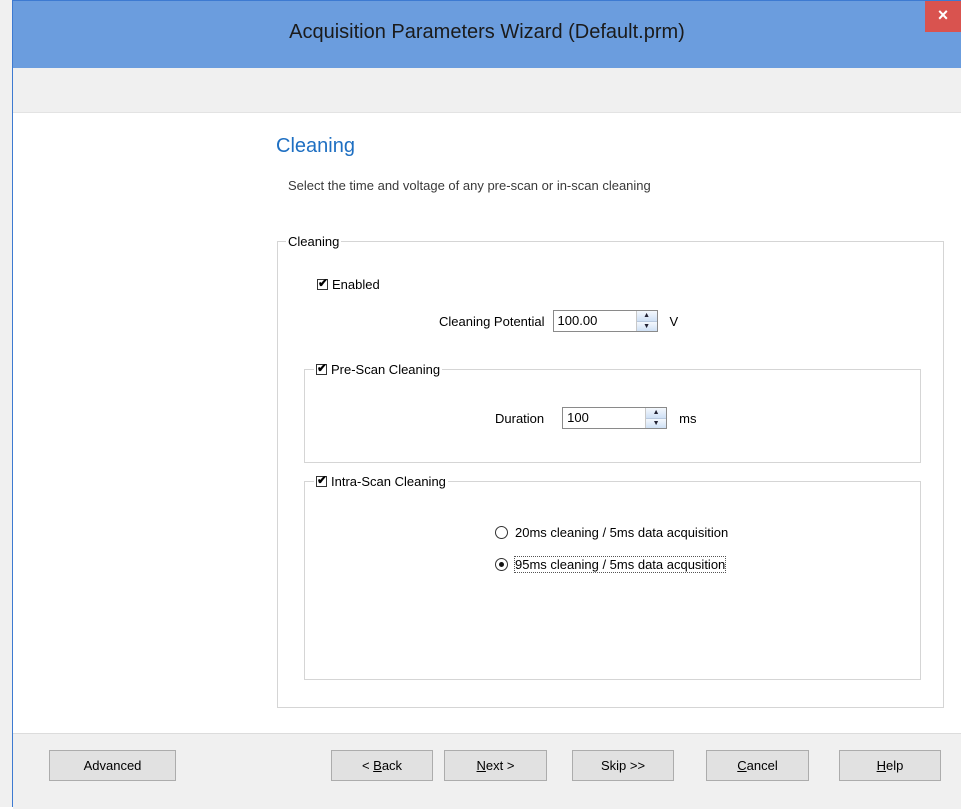 The height and width of the screenshot is (809, 961). I want to click on duration-row: Duration 100 ▲ ▼ ms, so click(595, 418).